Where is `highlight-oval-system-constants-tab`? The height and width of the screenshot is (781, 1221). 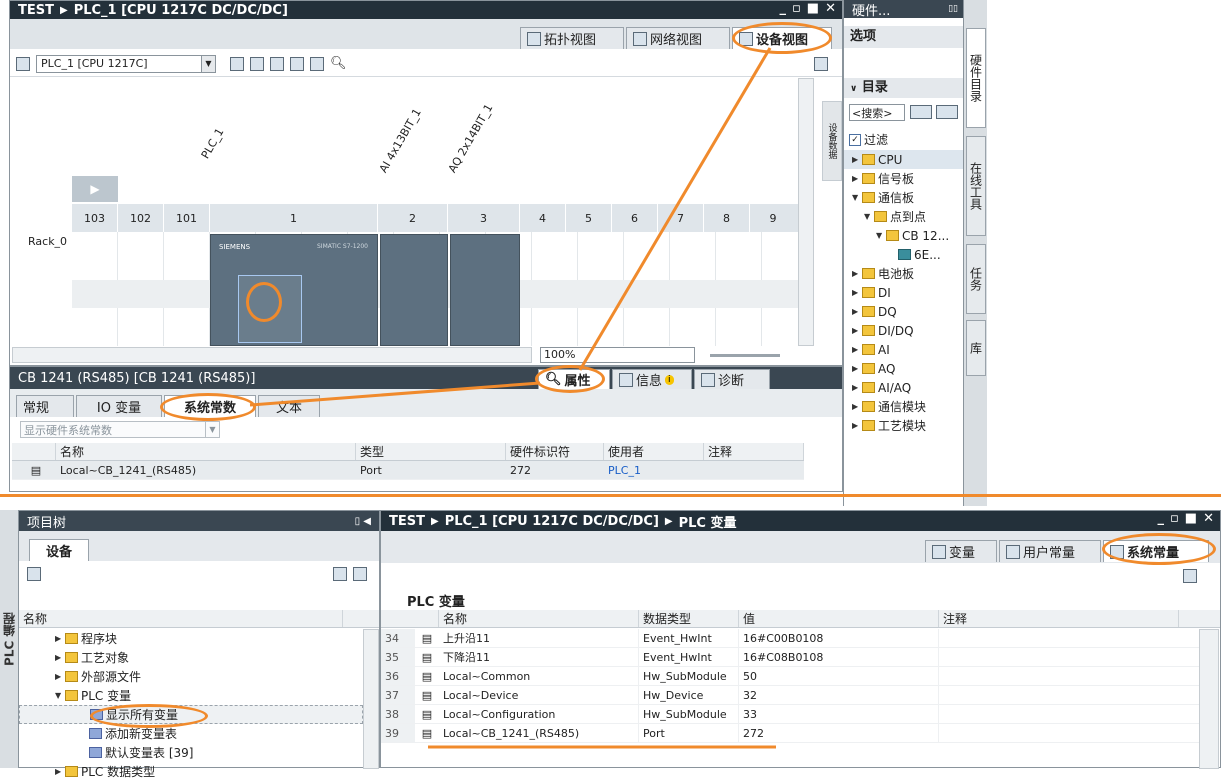 highlight-oval-system-constants-tab is located at coordinates (1159, 549).